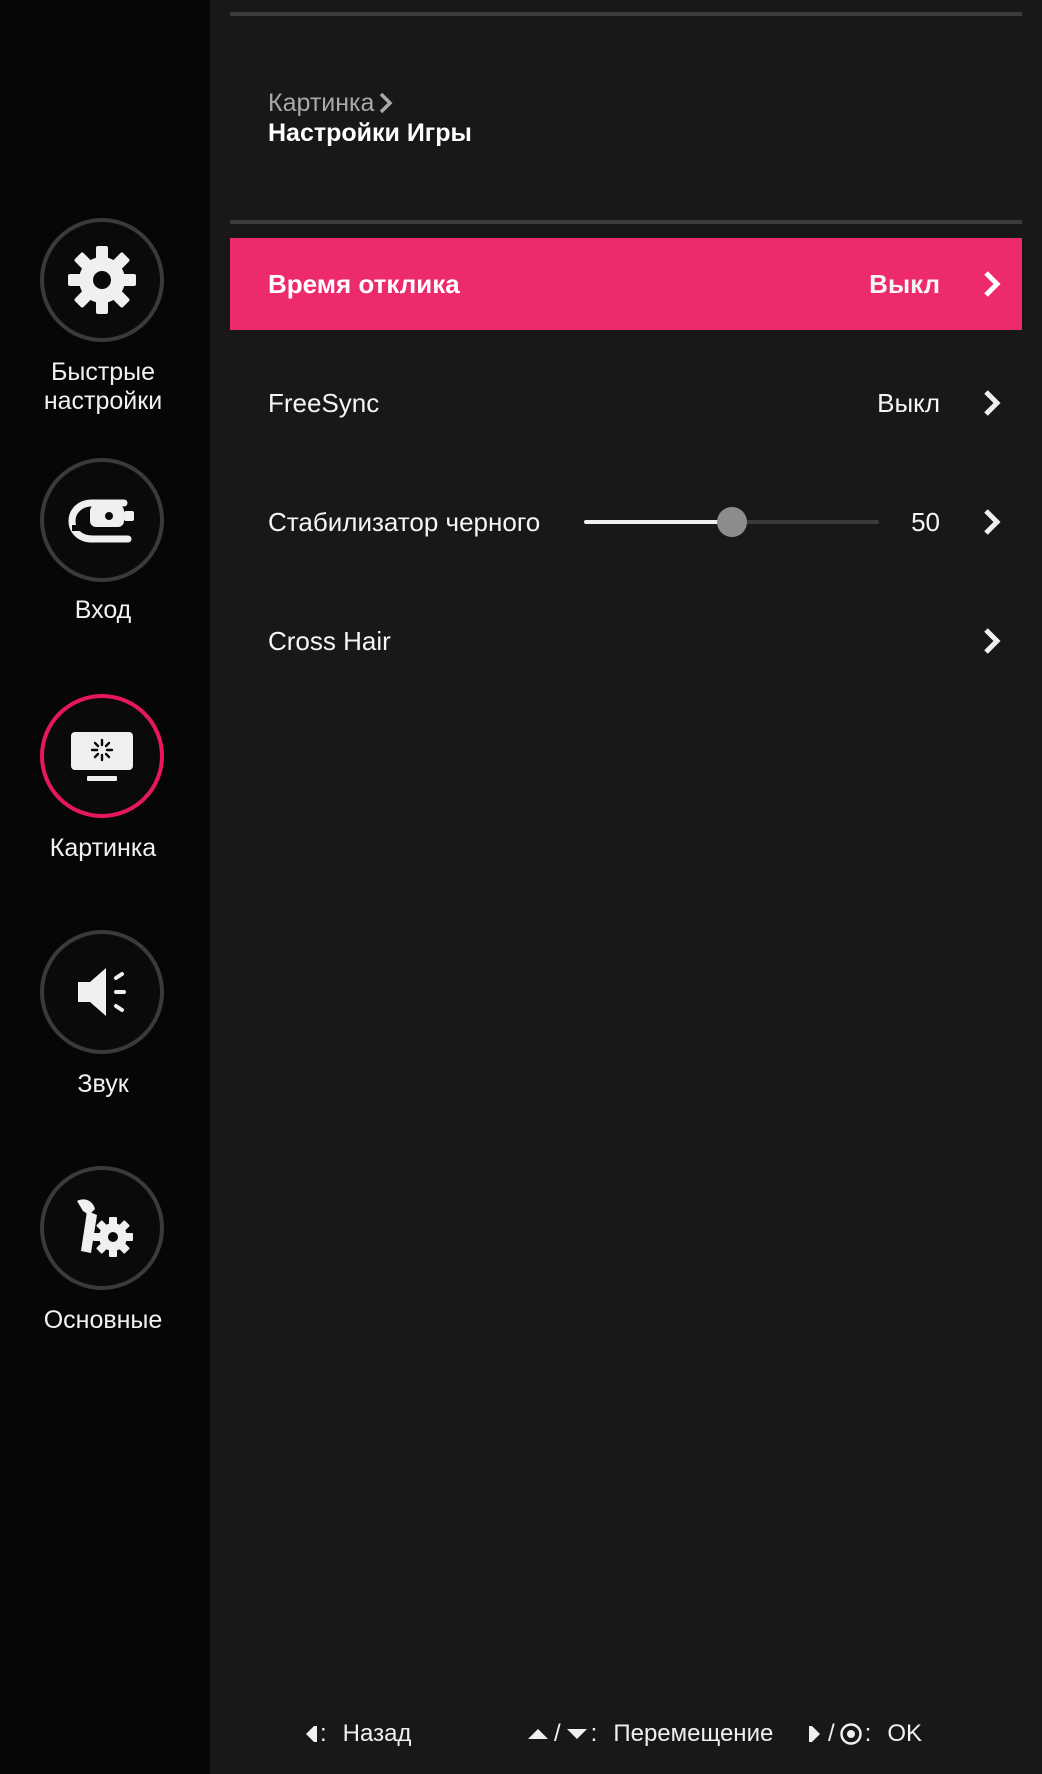 This screenshot has height=1774, width=1042. I want to click on sidebar-item-quick-settings-circle, so click(102, 280).